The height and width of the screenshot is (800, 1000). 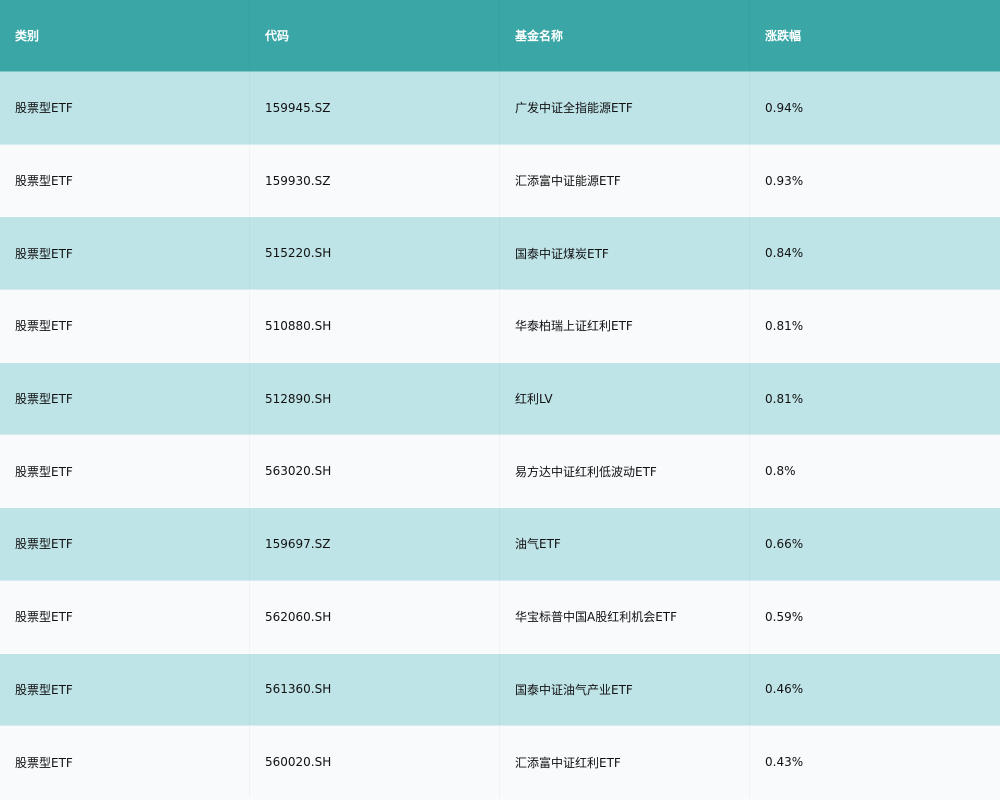 I want to click on change-cell: 0.43%, so click(x=784, y=762).